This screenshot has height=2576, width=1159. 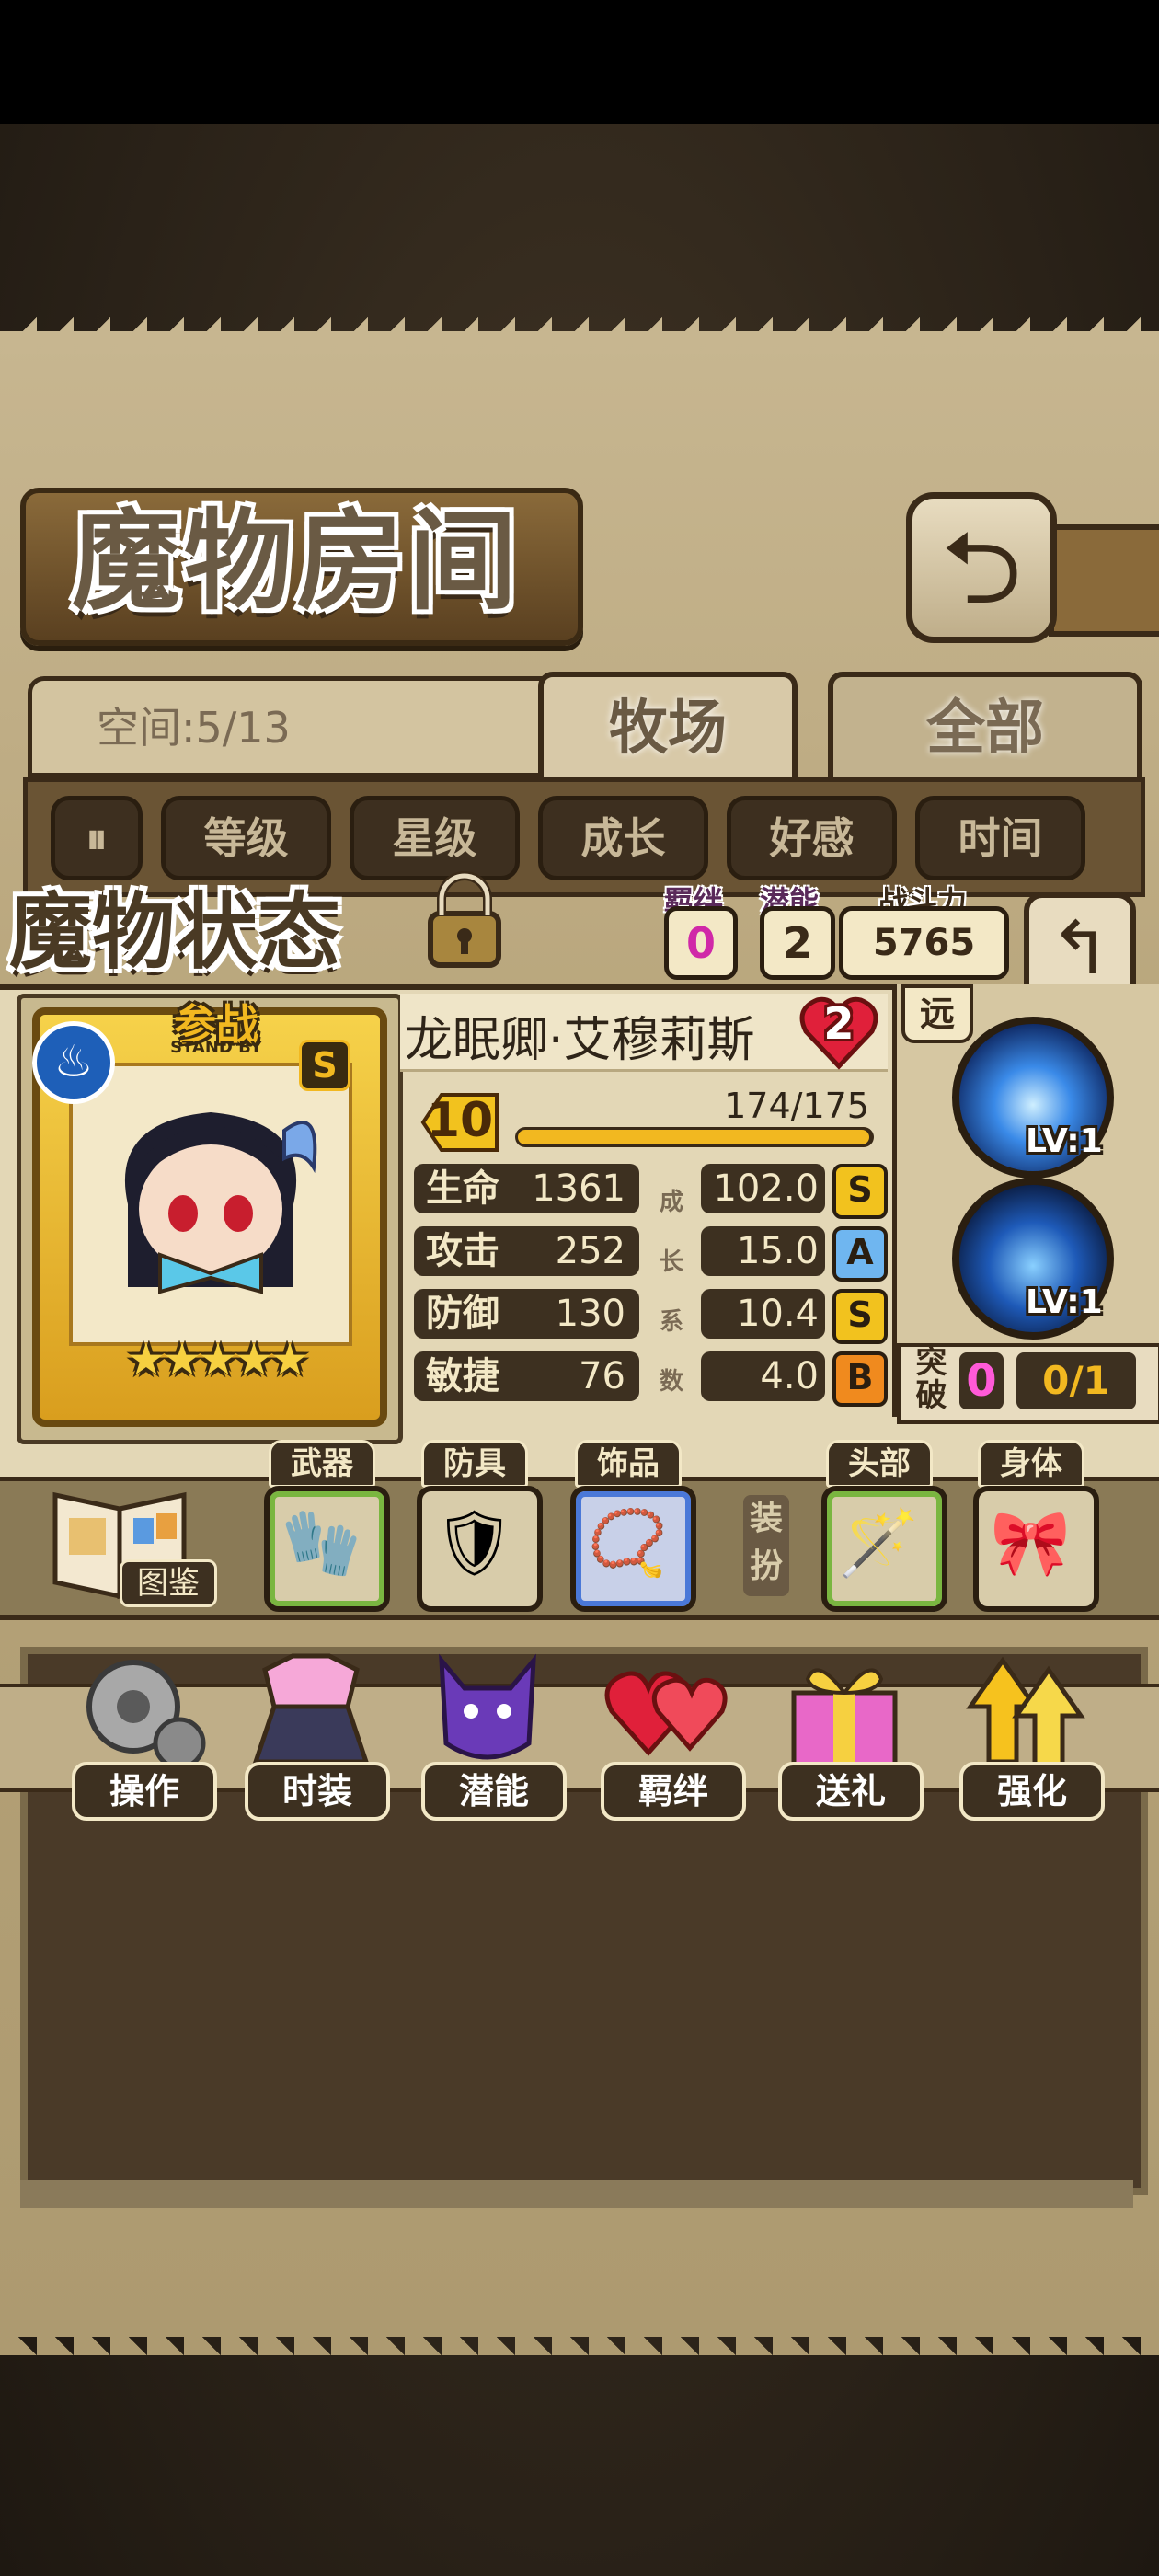 I want to click on space-count: 空间:5/13, so click(x=194, y=728).